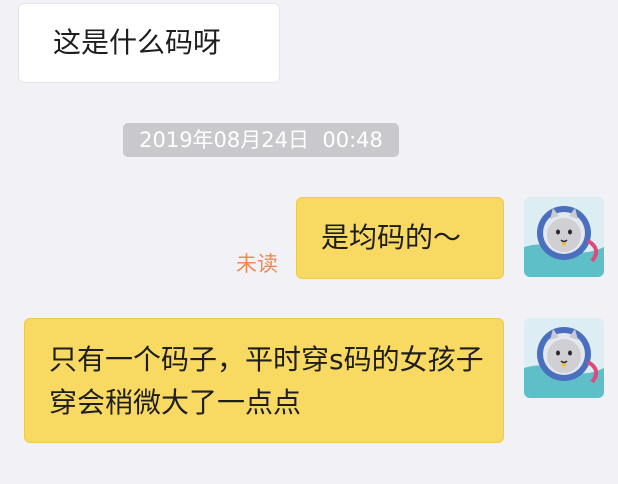 The width and height of the screenshot is (618, 484). What do you see at coordinates (137, 42) in the screenshot?
I see `message-text: 这是什么码呀` at bounding box center [137, 42].